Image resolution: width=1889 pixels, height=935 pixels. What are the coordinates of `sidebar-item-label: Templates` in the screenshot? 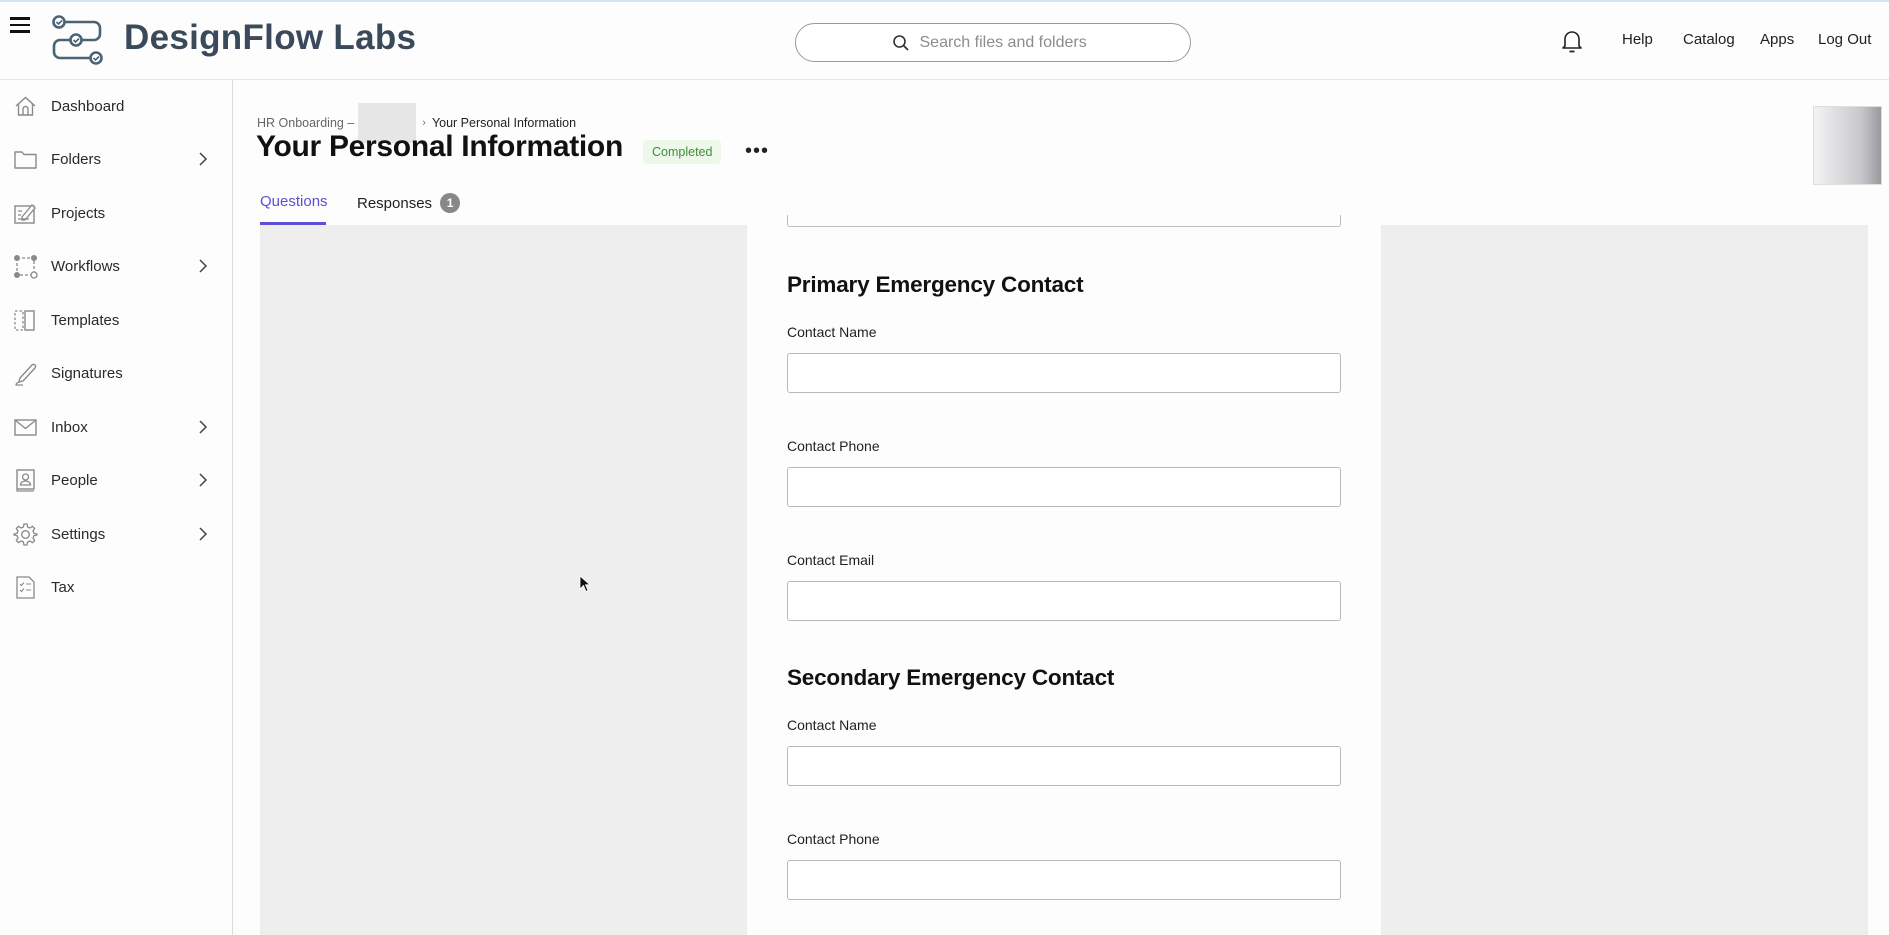 It's located at (85, 320).